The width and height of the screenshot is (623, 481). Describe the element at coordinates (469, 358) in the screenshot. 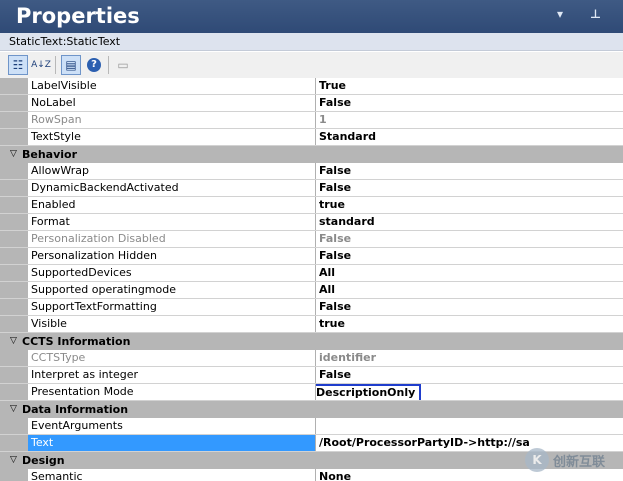

I see `prop-value: identifier` at that location.